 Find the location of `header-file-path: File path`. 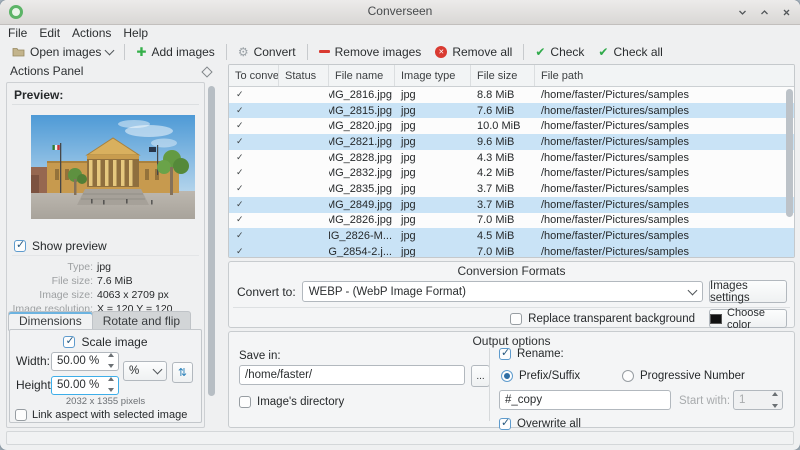

header-file-path: File path is located at coordinates (664, 75).